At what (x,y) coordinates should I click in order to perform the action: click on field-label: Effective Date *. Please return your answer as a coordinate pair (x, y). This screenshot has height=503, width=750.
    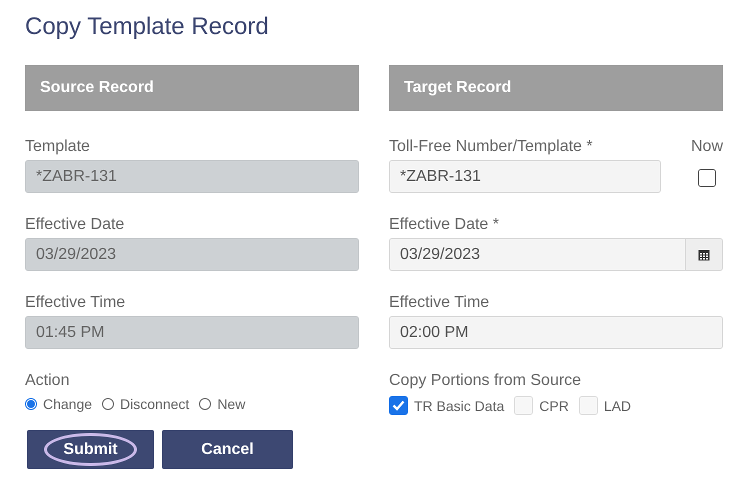
    Looking at the image, I should click on (444, 225).